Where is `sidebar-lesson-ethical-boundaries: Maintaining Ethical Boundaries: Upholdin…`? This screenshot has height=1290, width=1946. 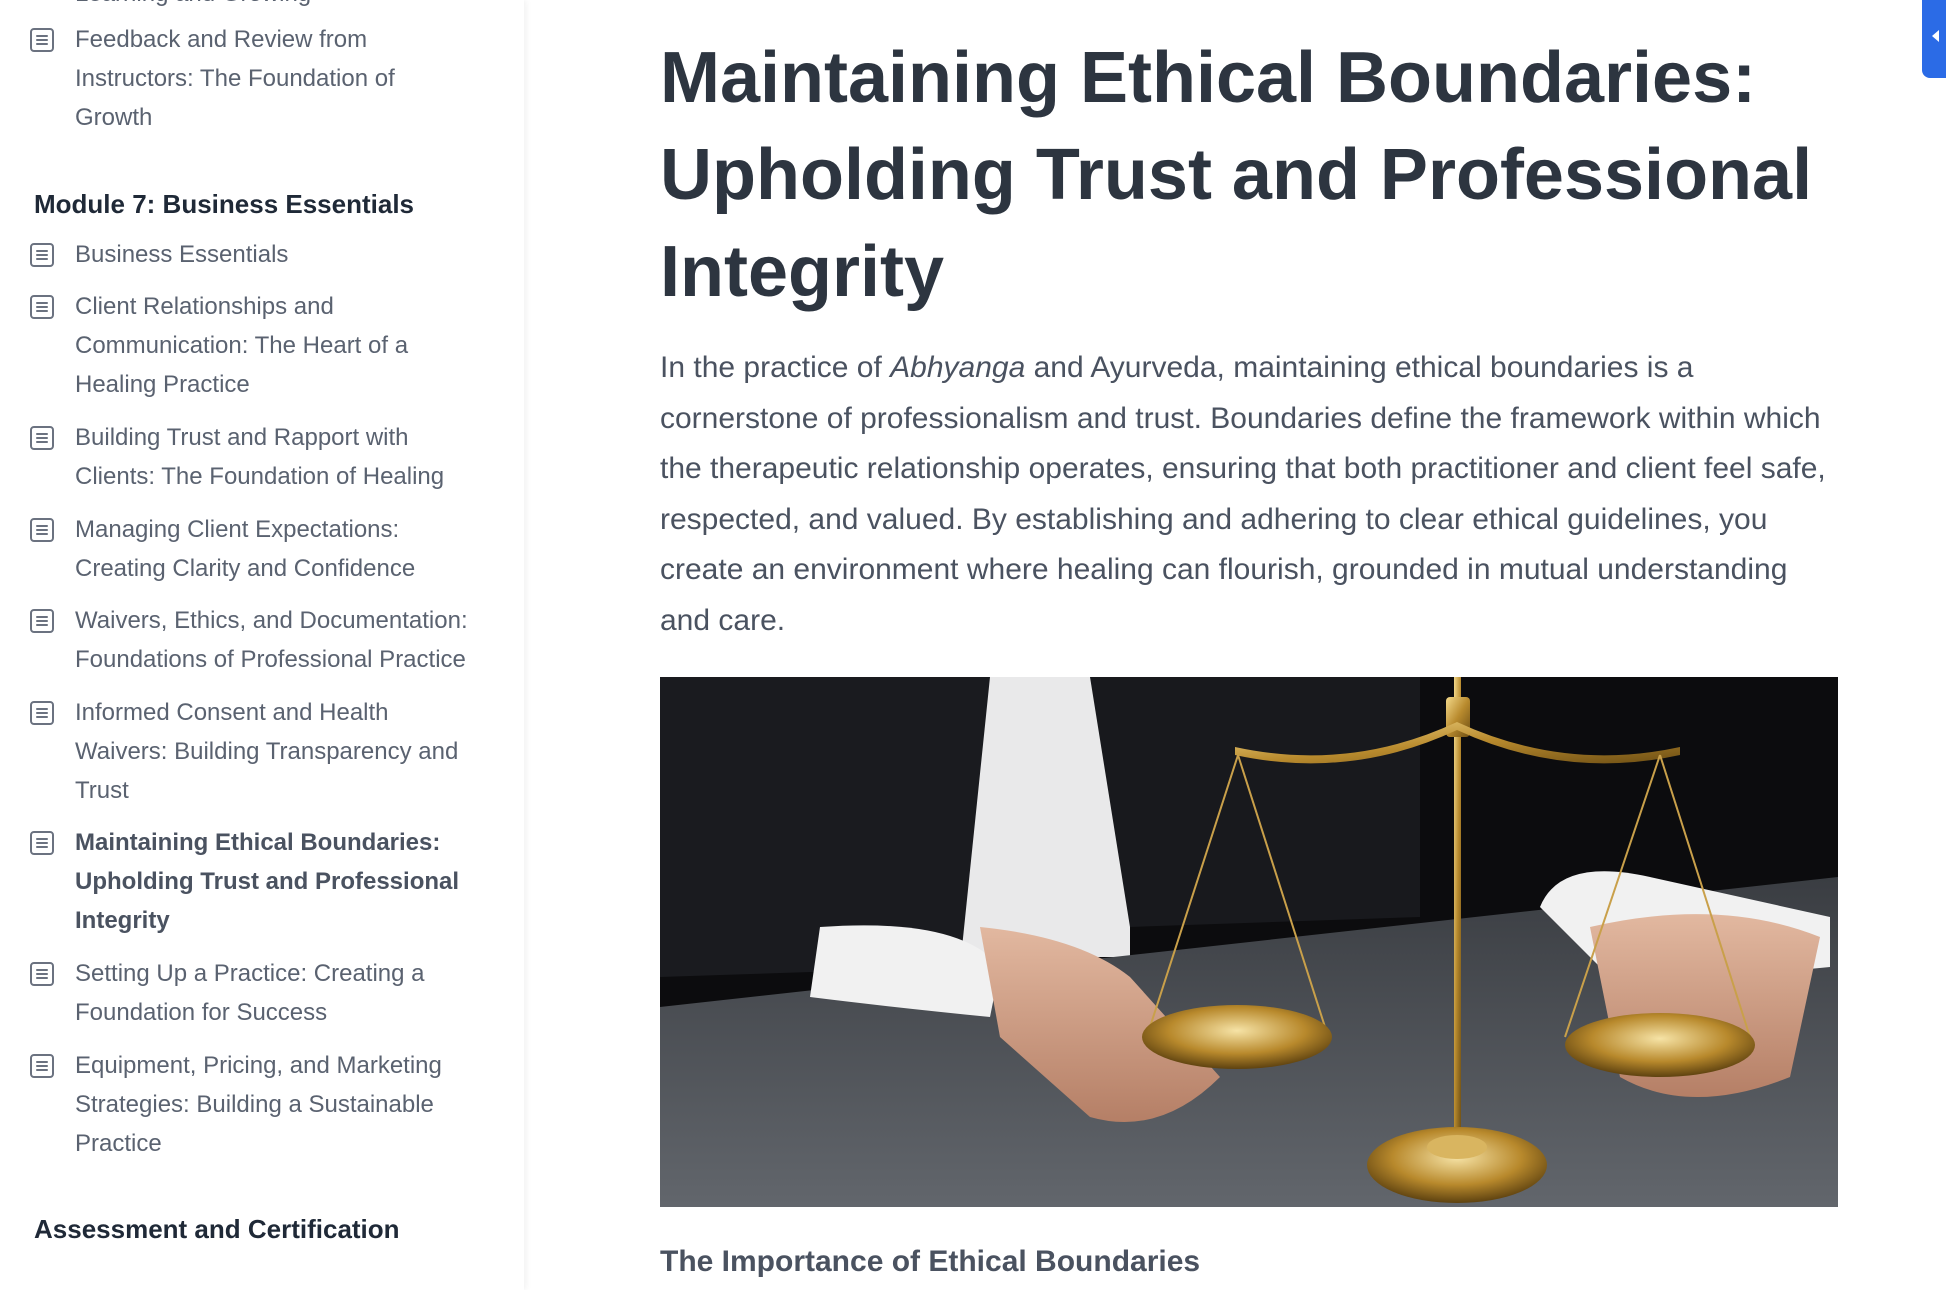
sidebar-lesson-ethical-boundaries: Maintaining Ethical Boundaries: Upholdin… is located at coordinates (260, 881).